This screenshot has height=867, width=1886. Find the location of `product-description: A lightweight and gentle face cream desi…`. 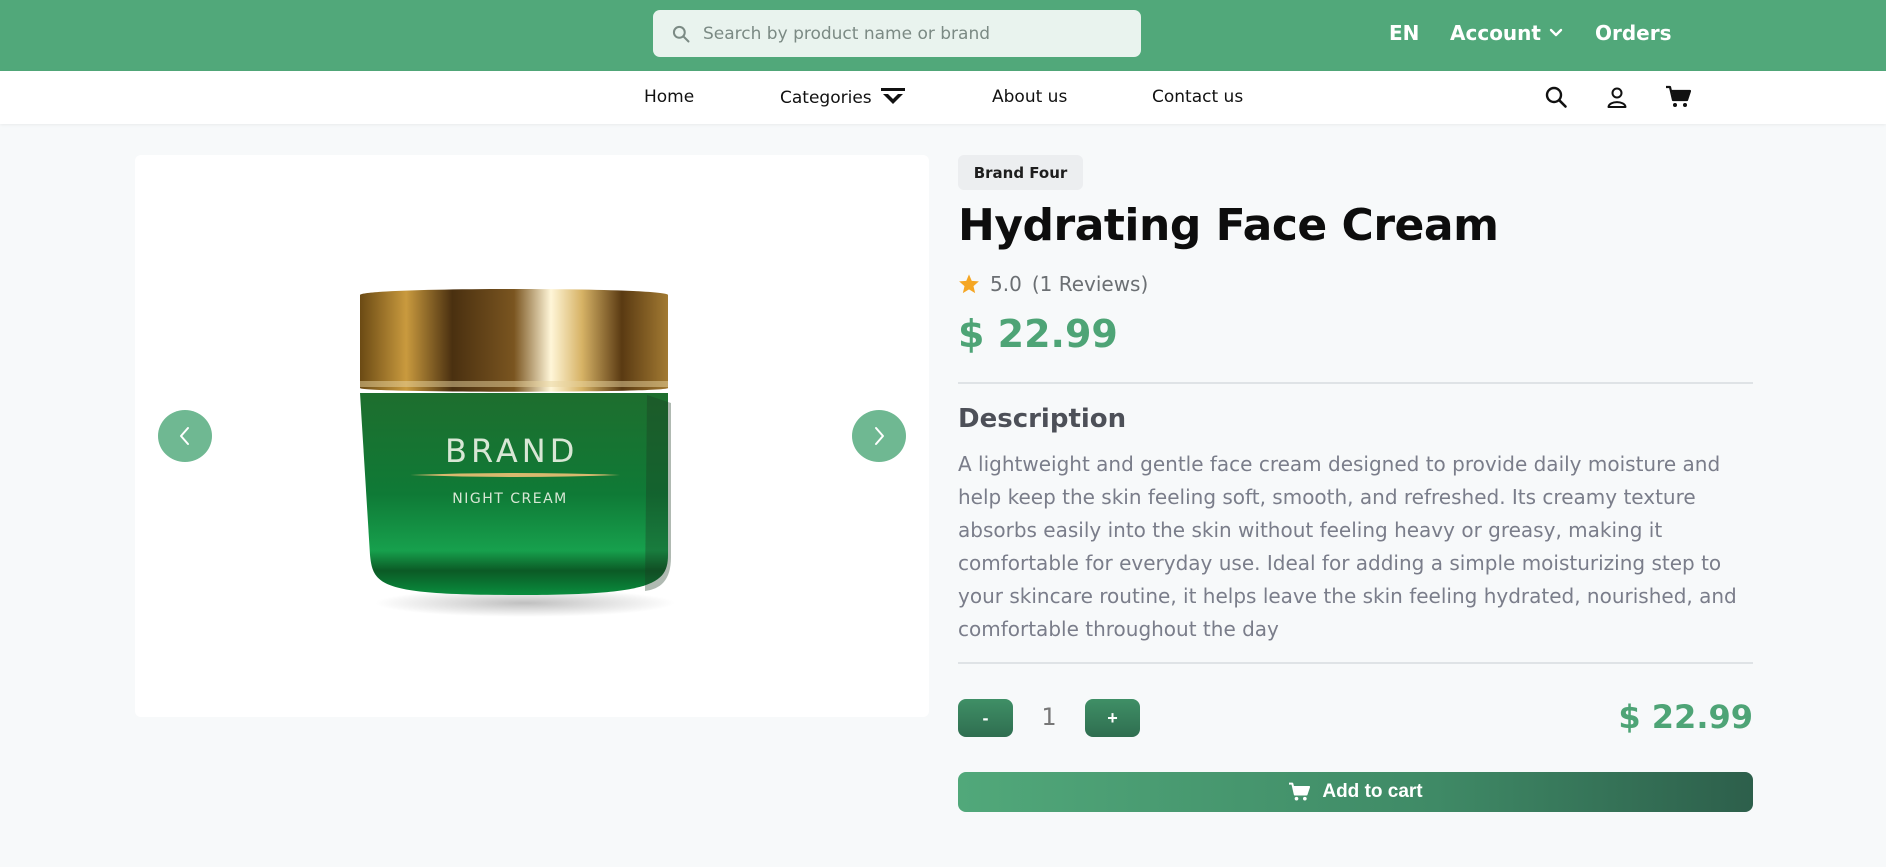

product-description: A lightweight and gentle face cream desi… is located at coordinates (1347, 546).